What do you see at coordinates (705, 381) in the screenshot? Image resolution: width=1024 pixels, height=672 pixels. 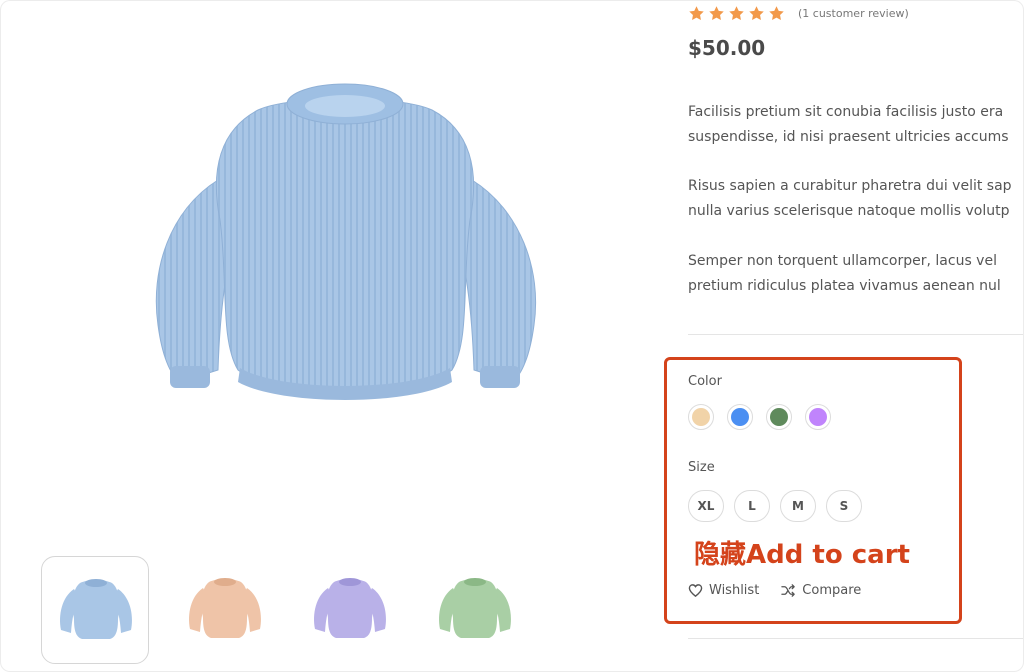 I see `color-label: Color` at bounding box center [705, 381].